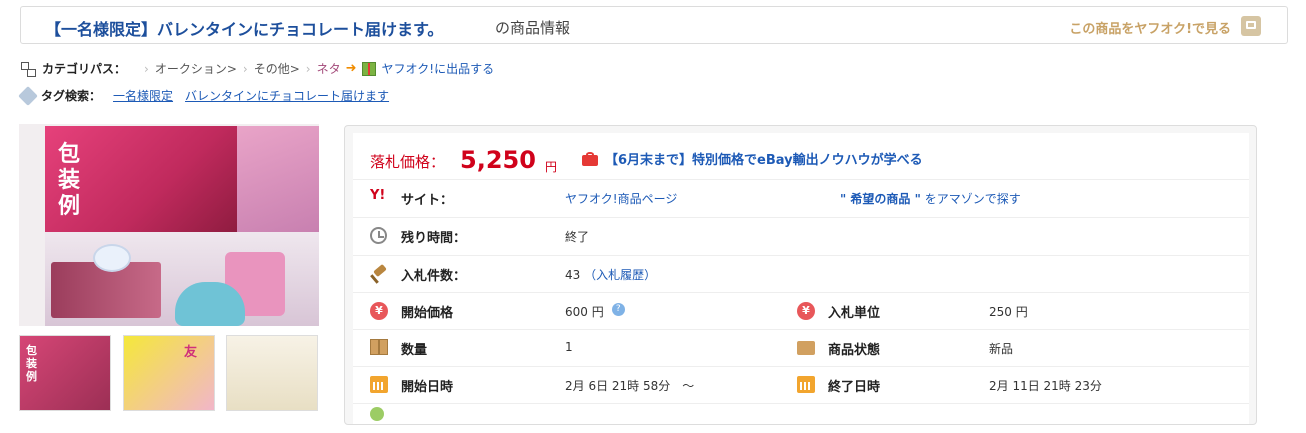 Image resolution: width=1306 pixels, height=433 pixels. What do you see at coordinates (764, 158) in the screenshot?
I see `ebay-promo-link: 【6月末まで】特別価格でeBay輸出ノウハウが学べる` at bounding box center [764, 158].